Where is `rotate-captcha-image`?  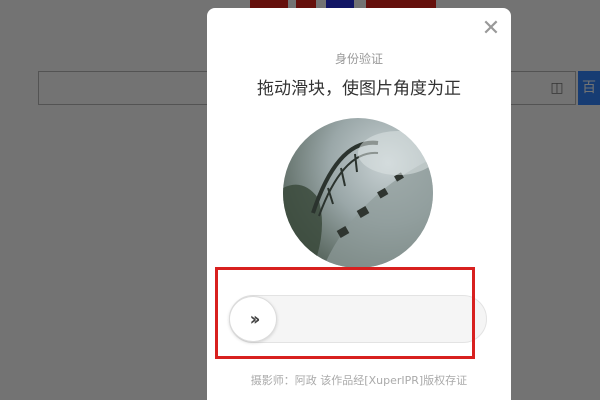
rotate-captcha-image is located at coordinates (358, 193).